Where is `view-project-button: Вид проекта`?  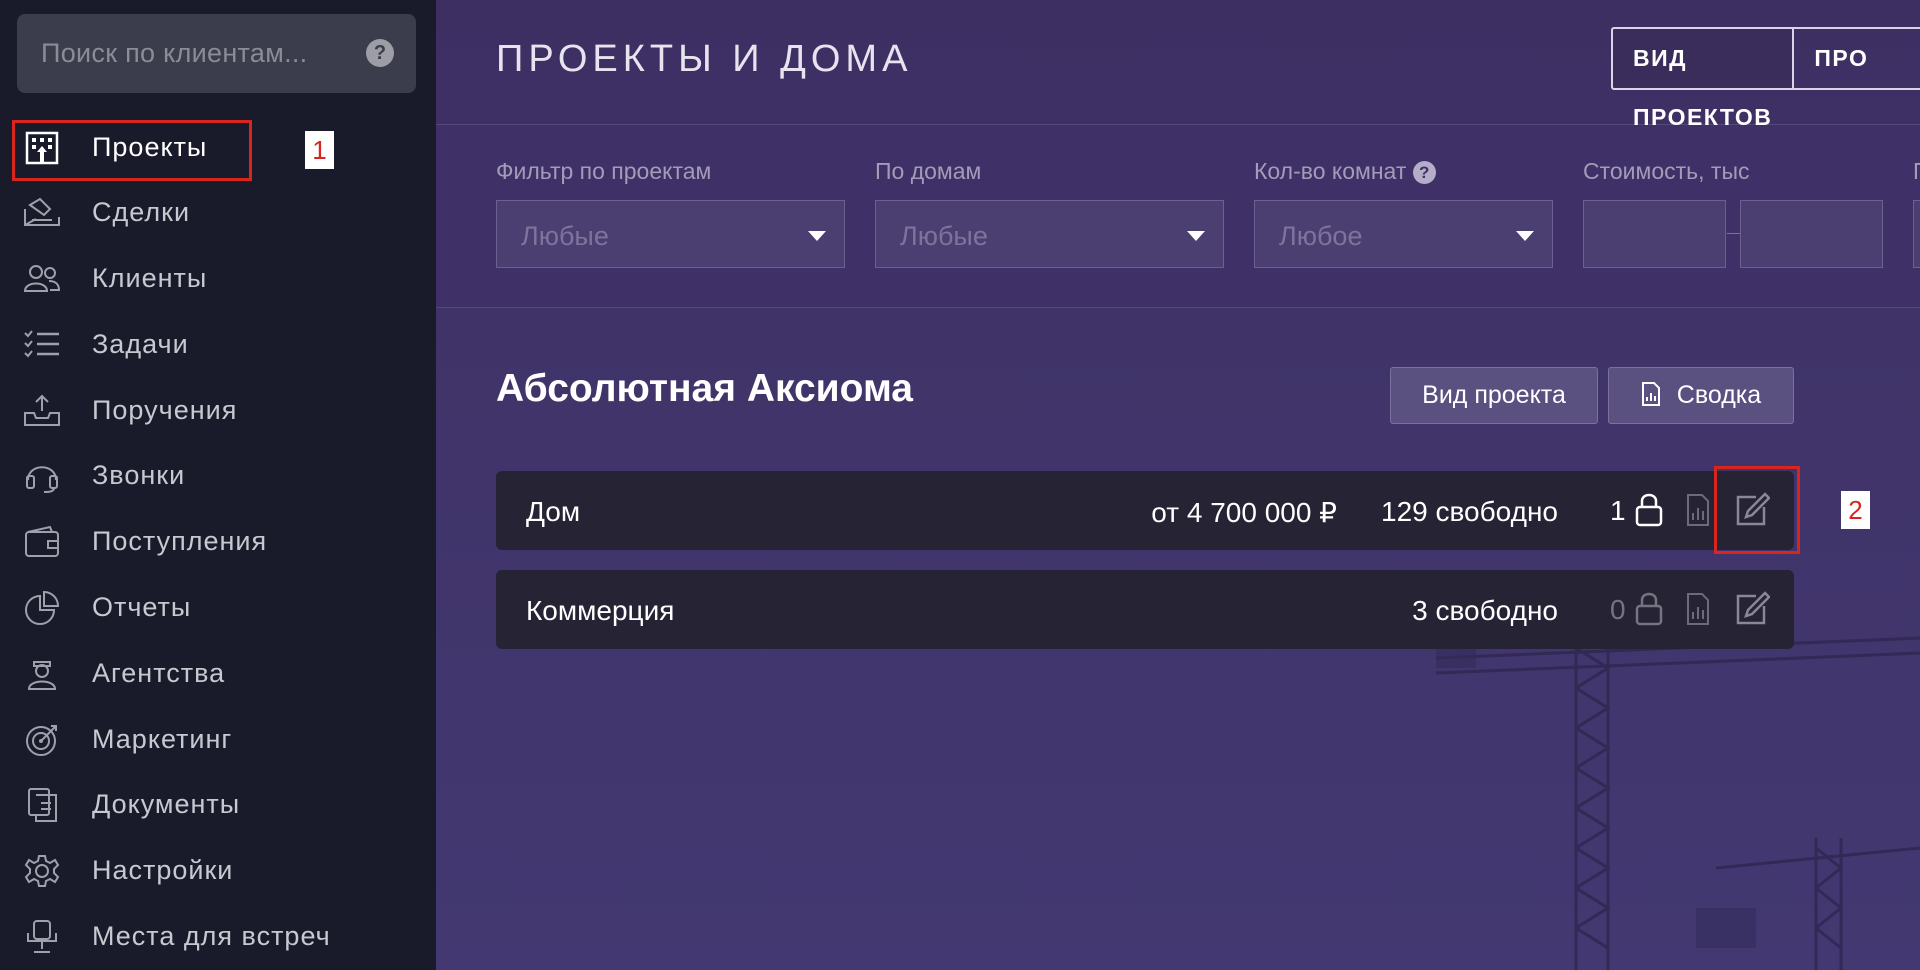
view-project-button: Вид проекта is located at coordinates (1494, 395).